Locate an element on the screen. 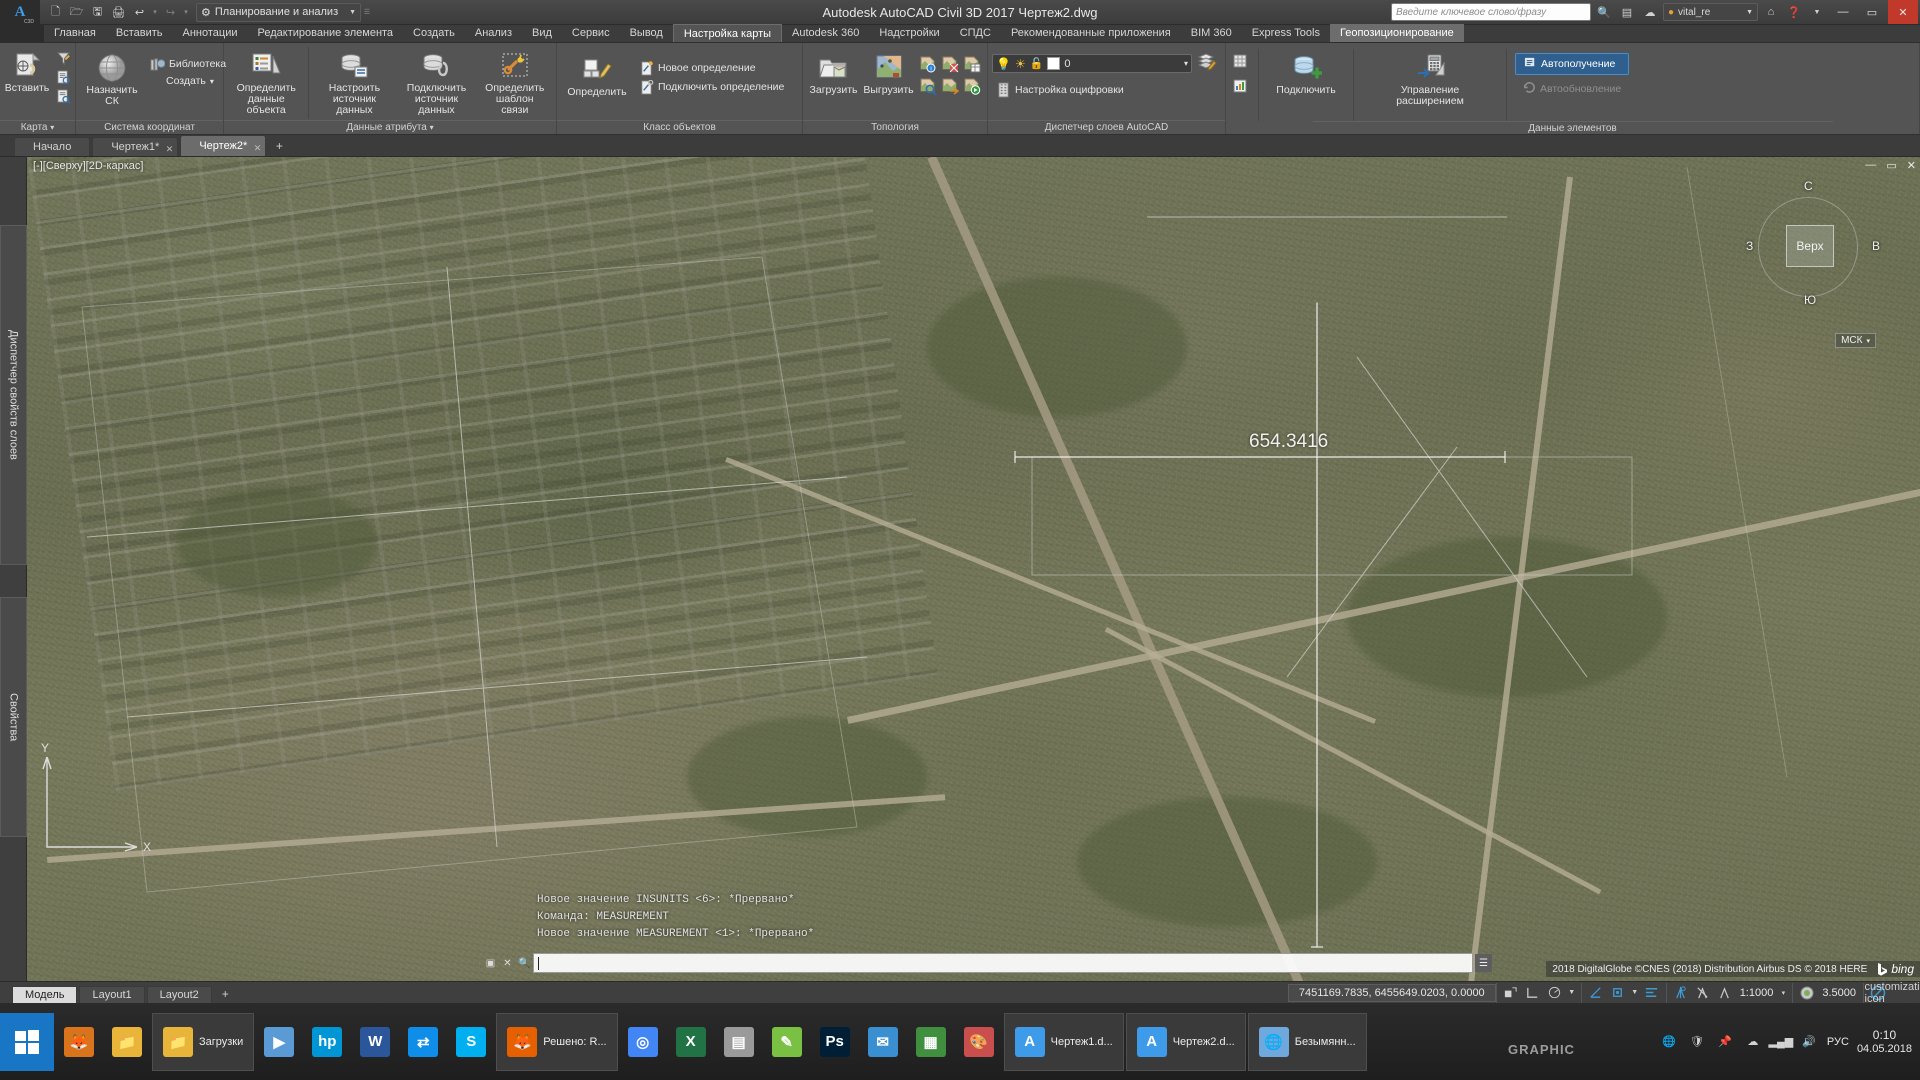 This screenshot has width=1920, height=1080. qat-overflow-icon: ☰ is located at coordinates (367, 12).